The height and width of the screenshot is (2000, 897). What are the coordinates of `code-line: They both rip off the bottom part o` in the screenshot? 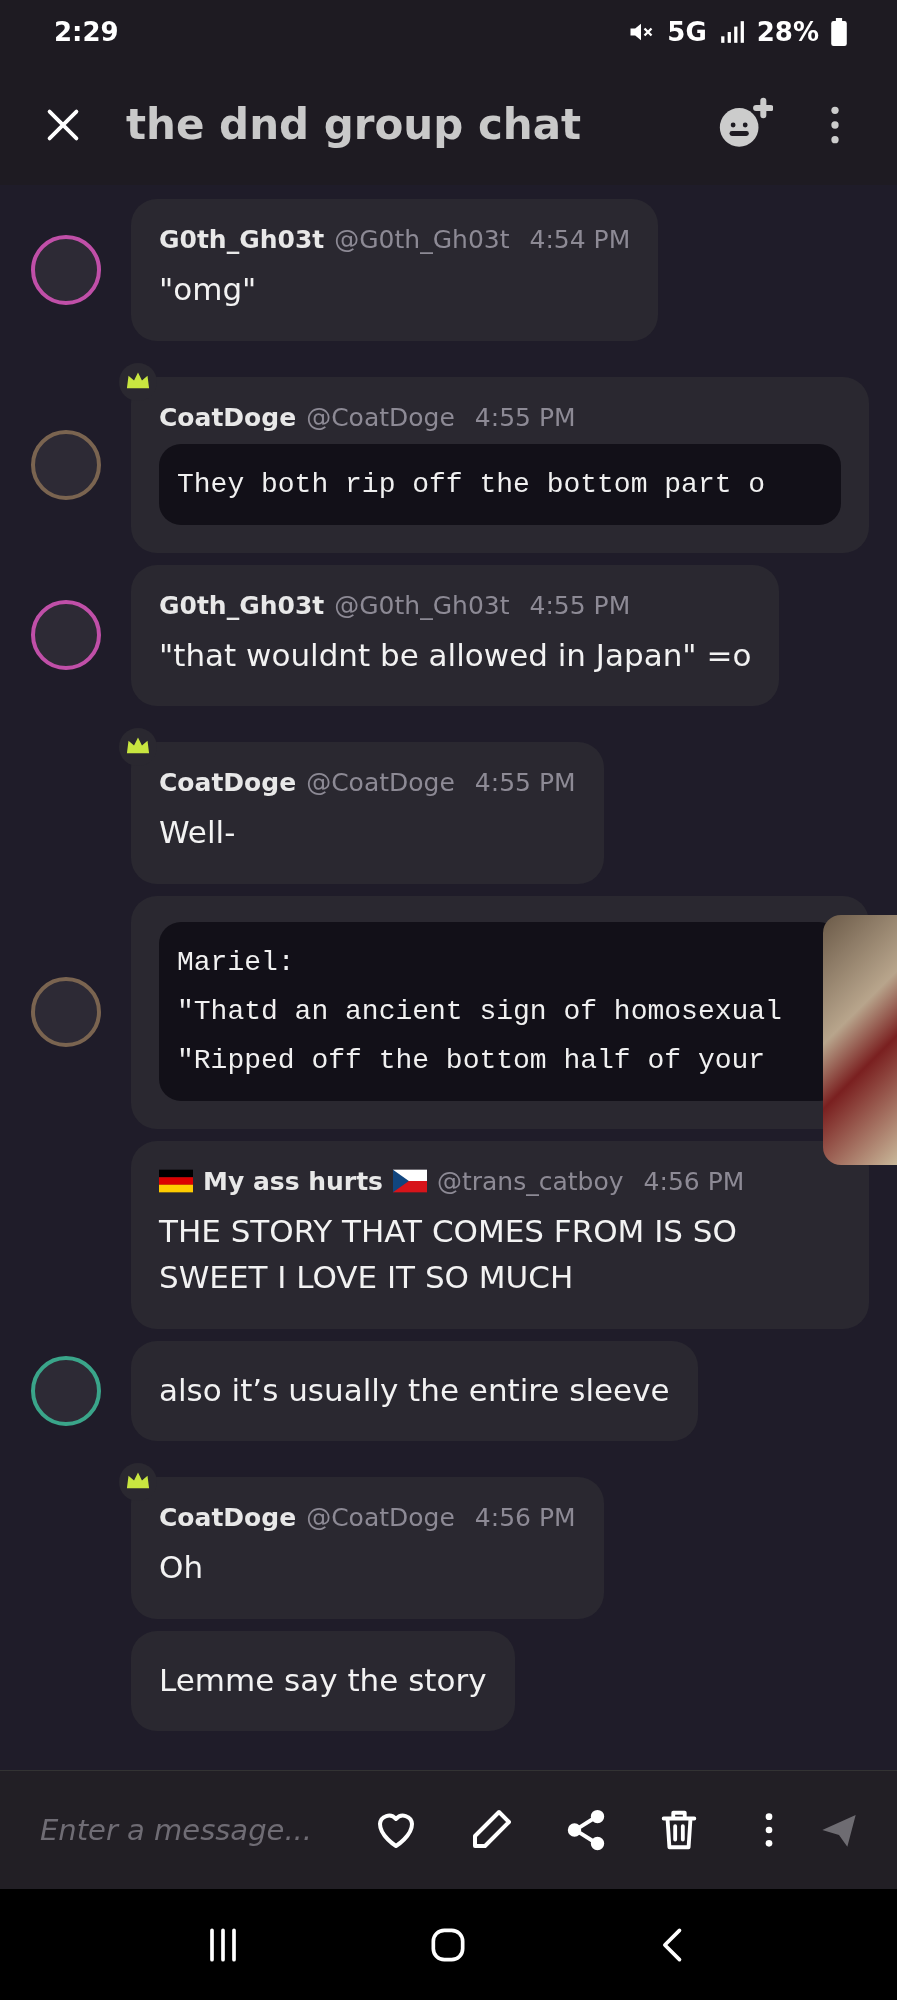 It's located at (472, 484).